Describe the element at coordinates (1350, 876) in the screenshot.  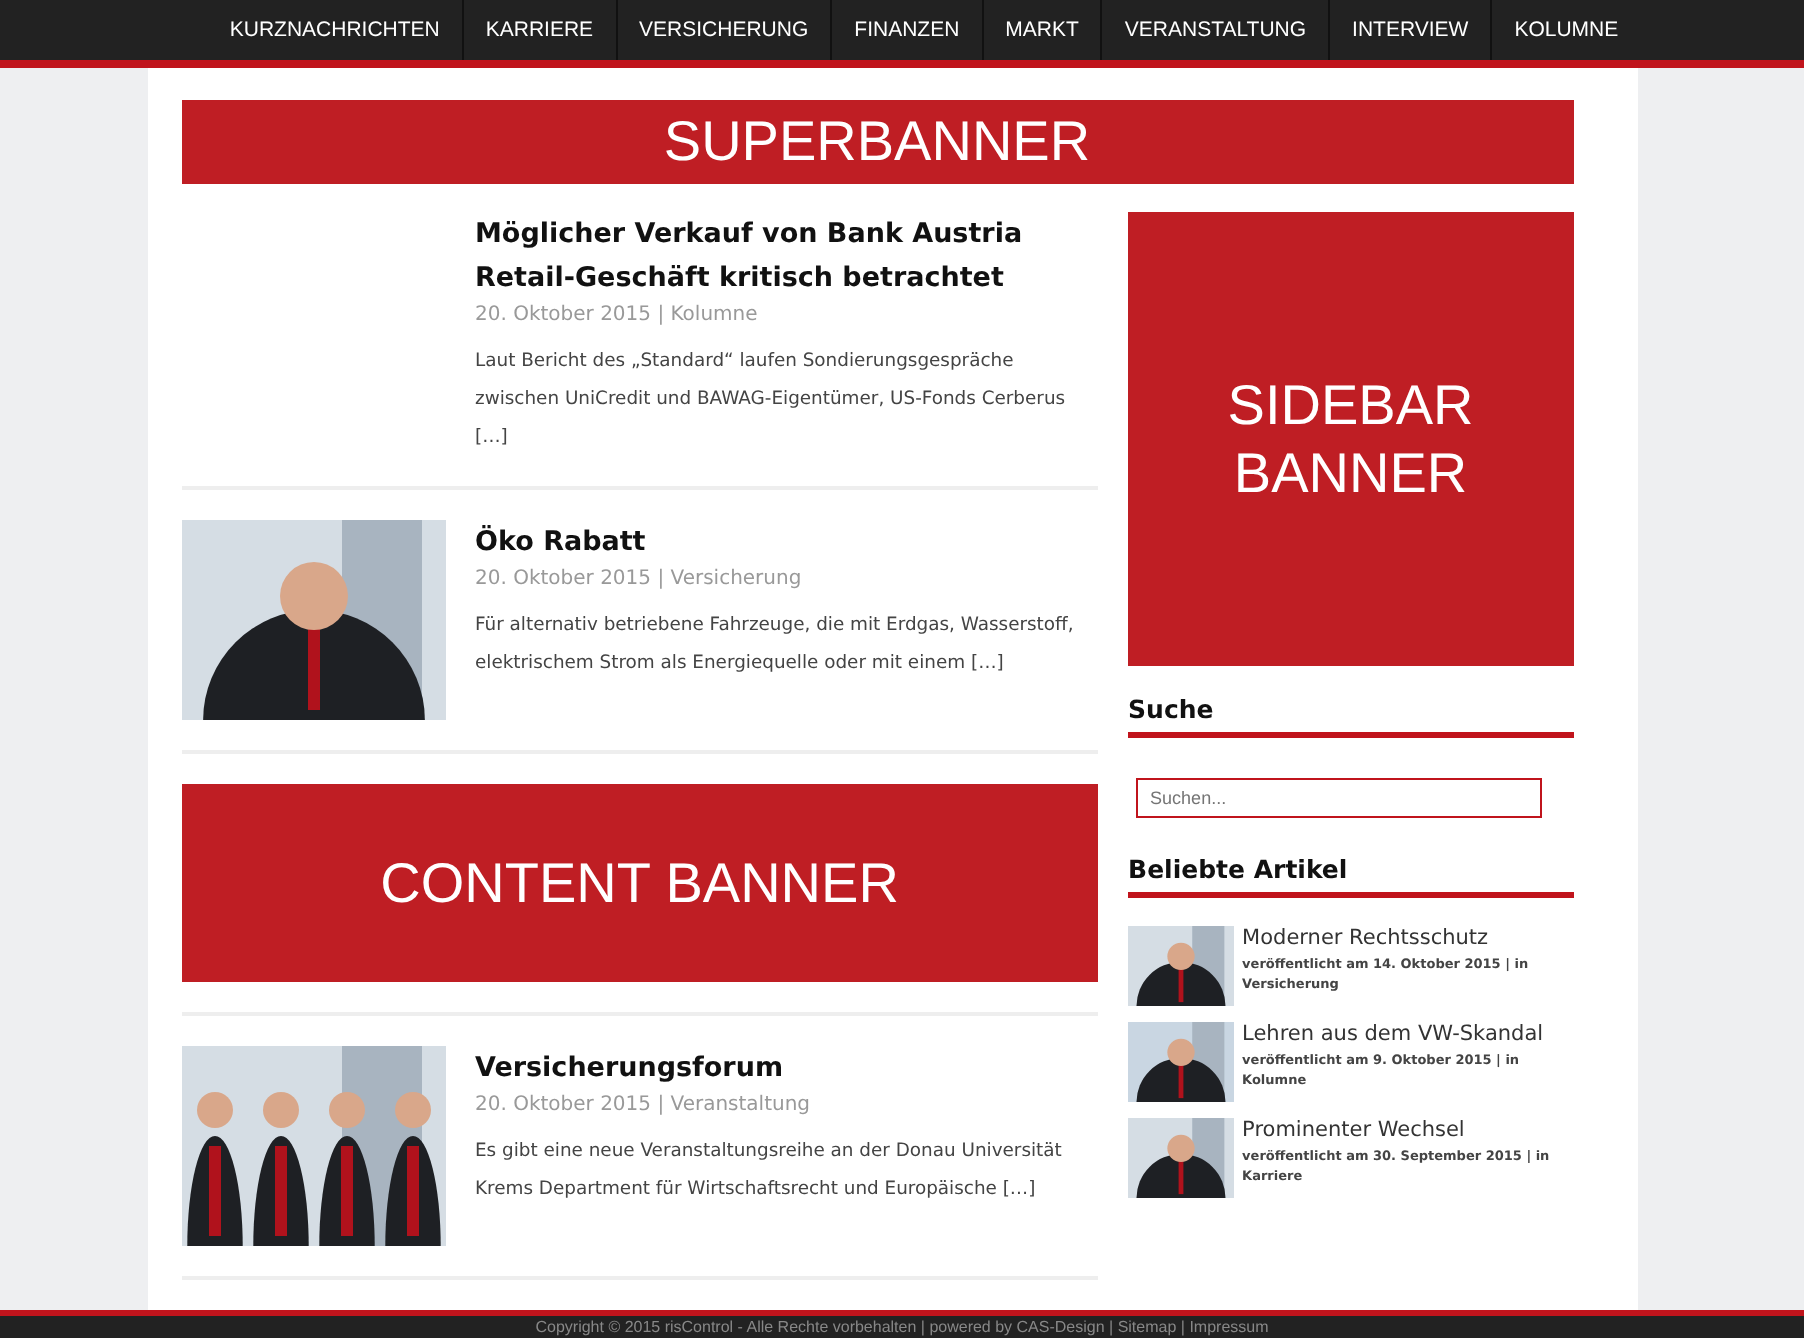
I see `widget-title: Beliebte Artikel` at that location.